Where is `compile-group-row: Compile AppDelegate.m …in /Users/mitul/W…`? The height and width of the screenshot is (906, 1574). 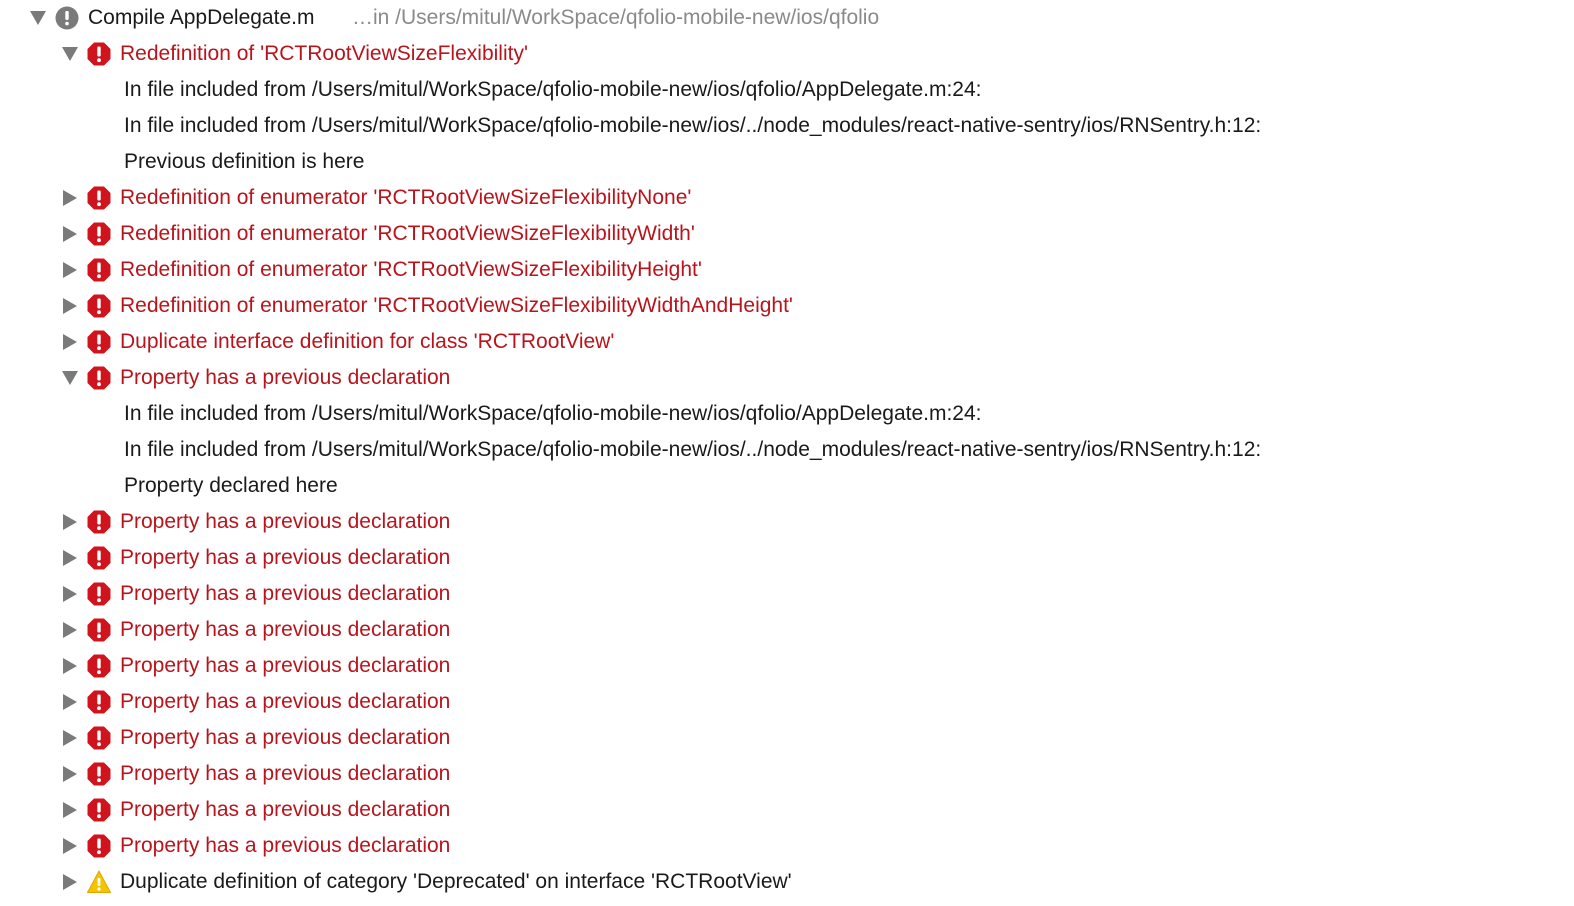
compile-group-row: Compile AppDelegate.m …in /Users/mitul/W… is located at coordinates (787, 18).